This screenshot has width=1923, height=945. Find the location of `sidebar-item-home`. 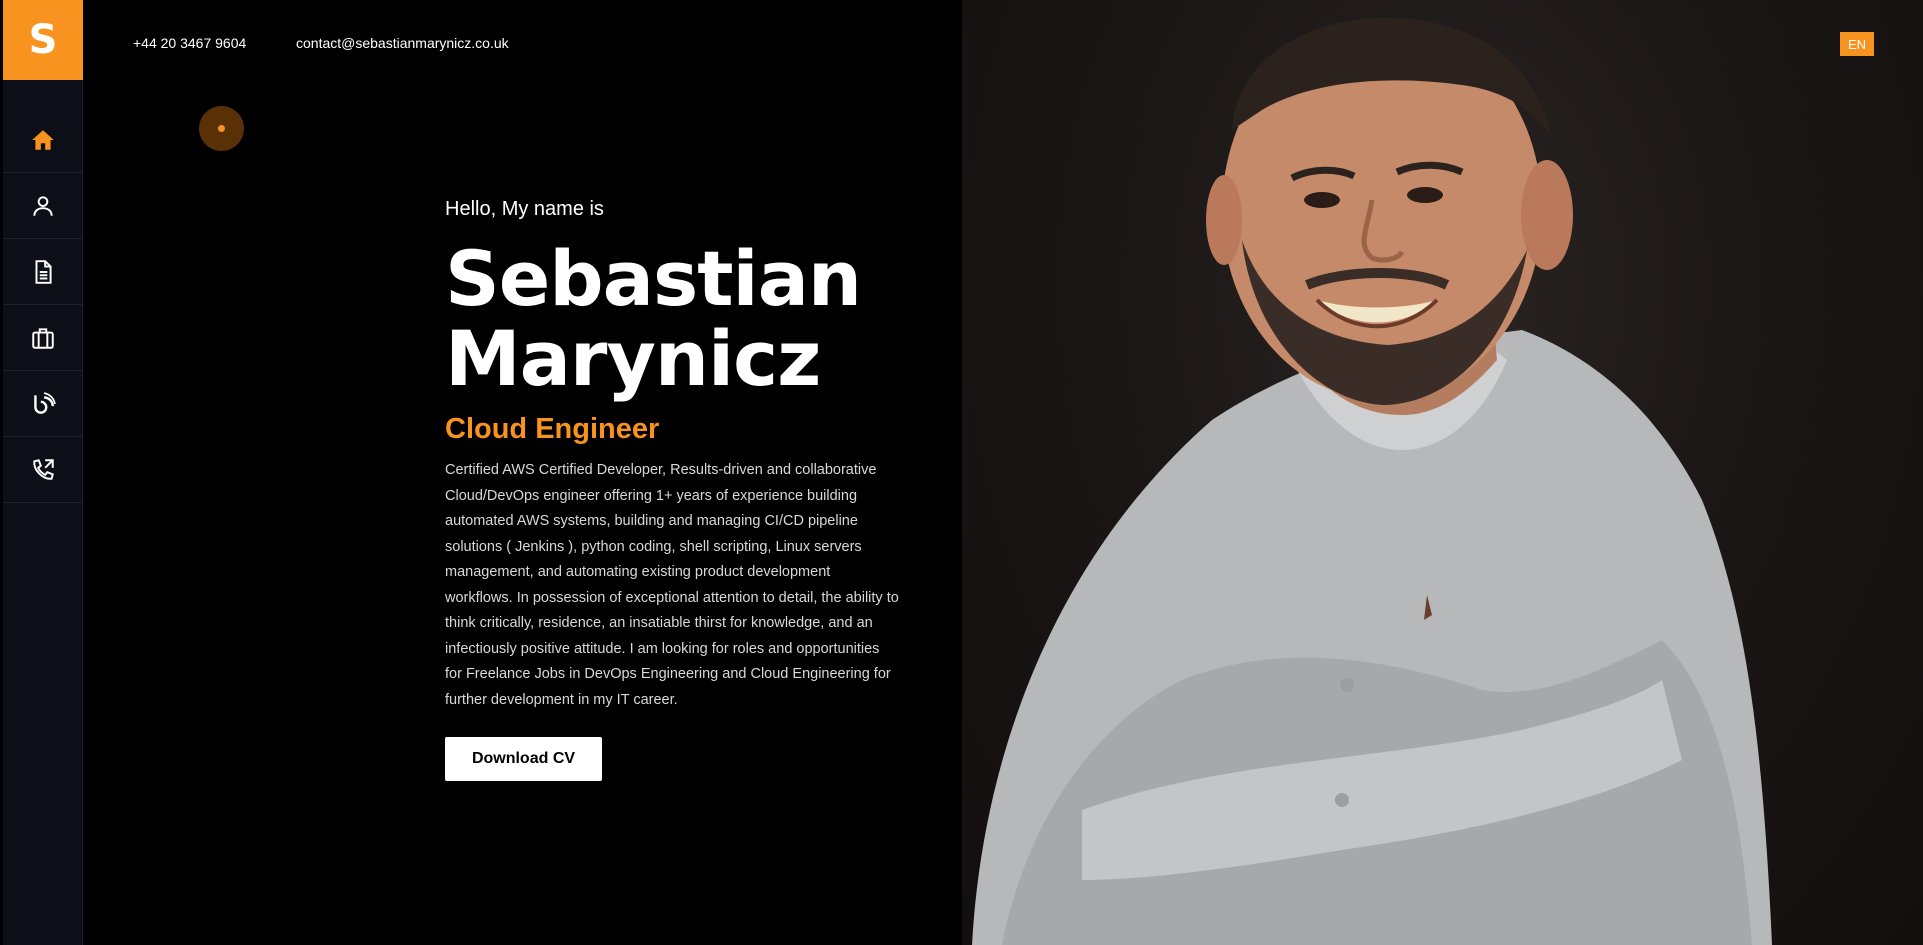

sidebar-item-home is located at coordinates (43, 140).